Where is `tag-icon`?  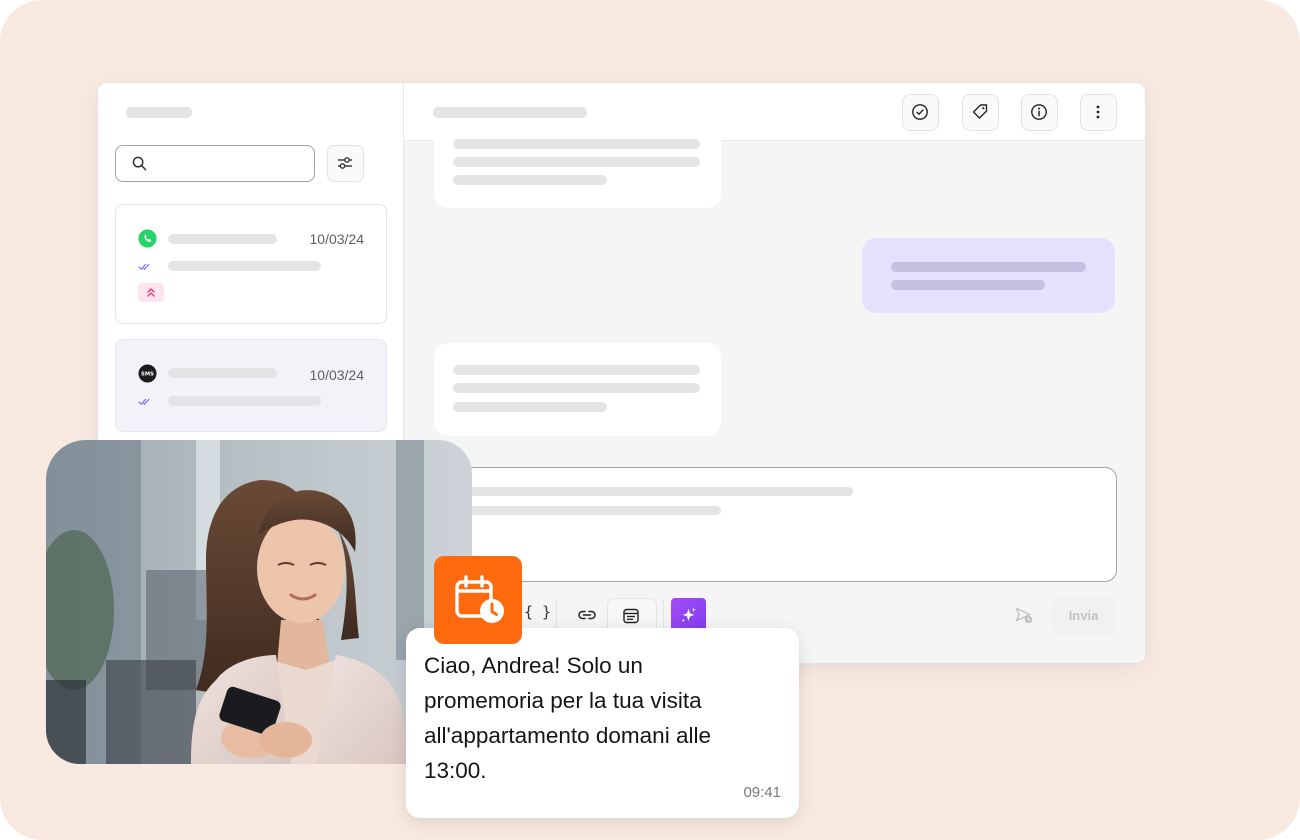
tag-icon is located at coordinates (980, 111).